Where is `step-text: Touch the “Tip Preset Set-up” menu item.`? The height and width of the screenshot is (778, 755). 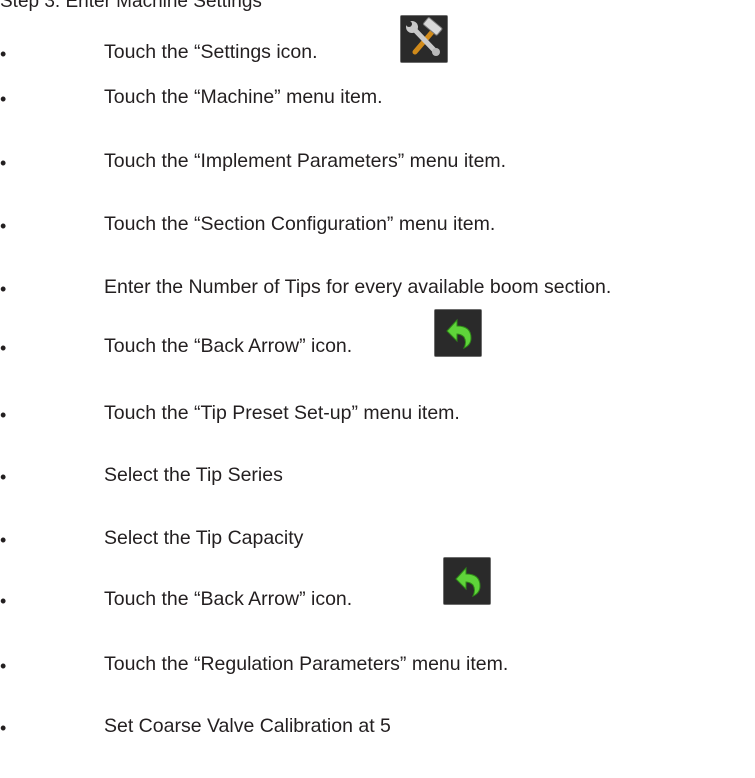 step-text: Touch the “Tip Preset Set-up” menu item. is located at coordinates (282, 413).